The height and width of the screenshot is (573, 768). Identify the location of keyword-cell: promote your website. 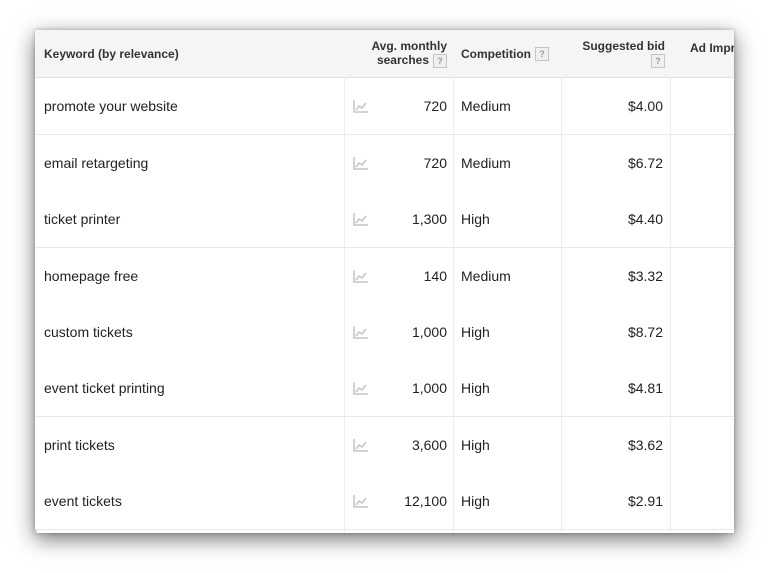
(111, 106).